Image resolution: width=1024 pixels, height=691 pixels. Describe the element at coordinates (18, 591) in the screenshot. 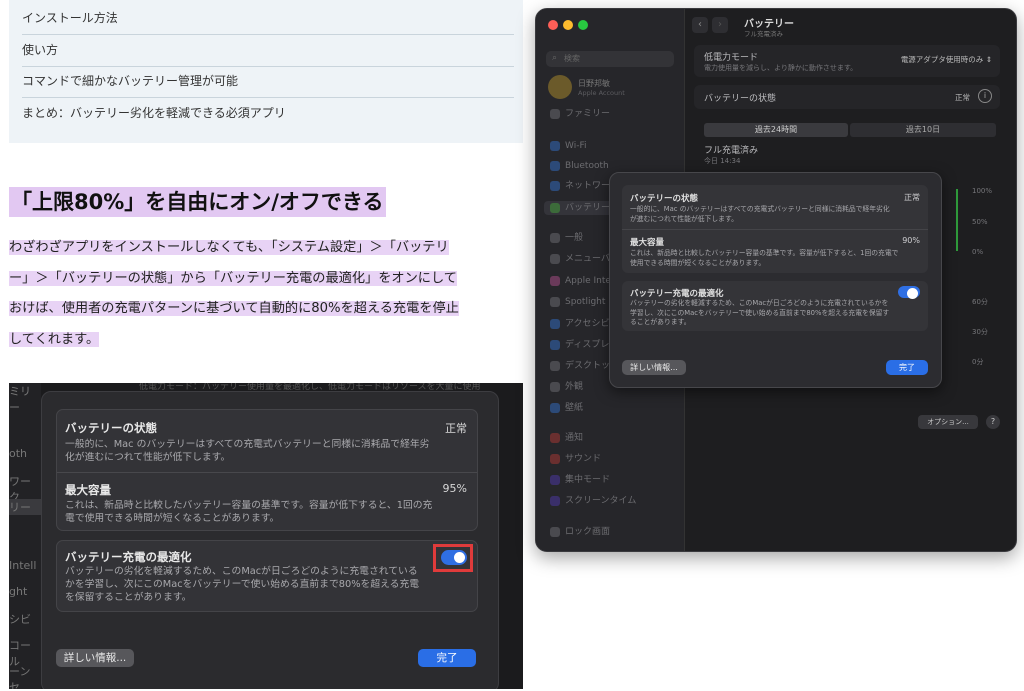

I see `sidebar-fragment: ght` at that location.